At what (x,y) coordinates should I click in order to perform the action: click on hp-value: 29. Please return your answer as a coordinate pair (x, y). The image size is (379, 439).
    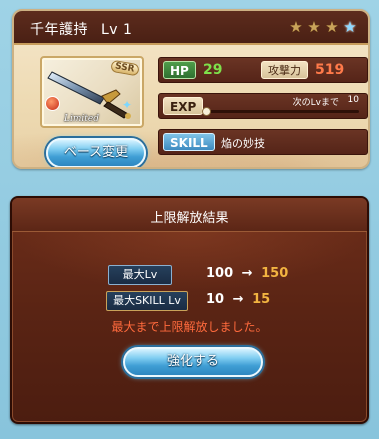
    Looking at the image, I should click on (213, 70).